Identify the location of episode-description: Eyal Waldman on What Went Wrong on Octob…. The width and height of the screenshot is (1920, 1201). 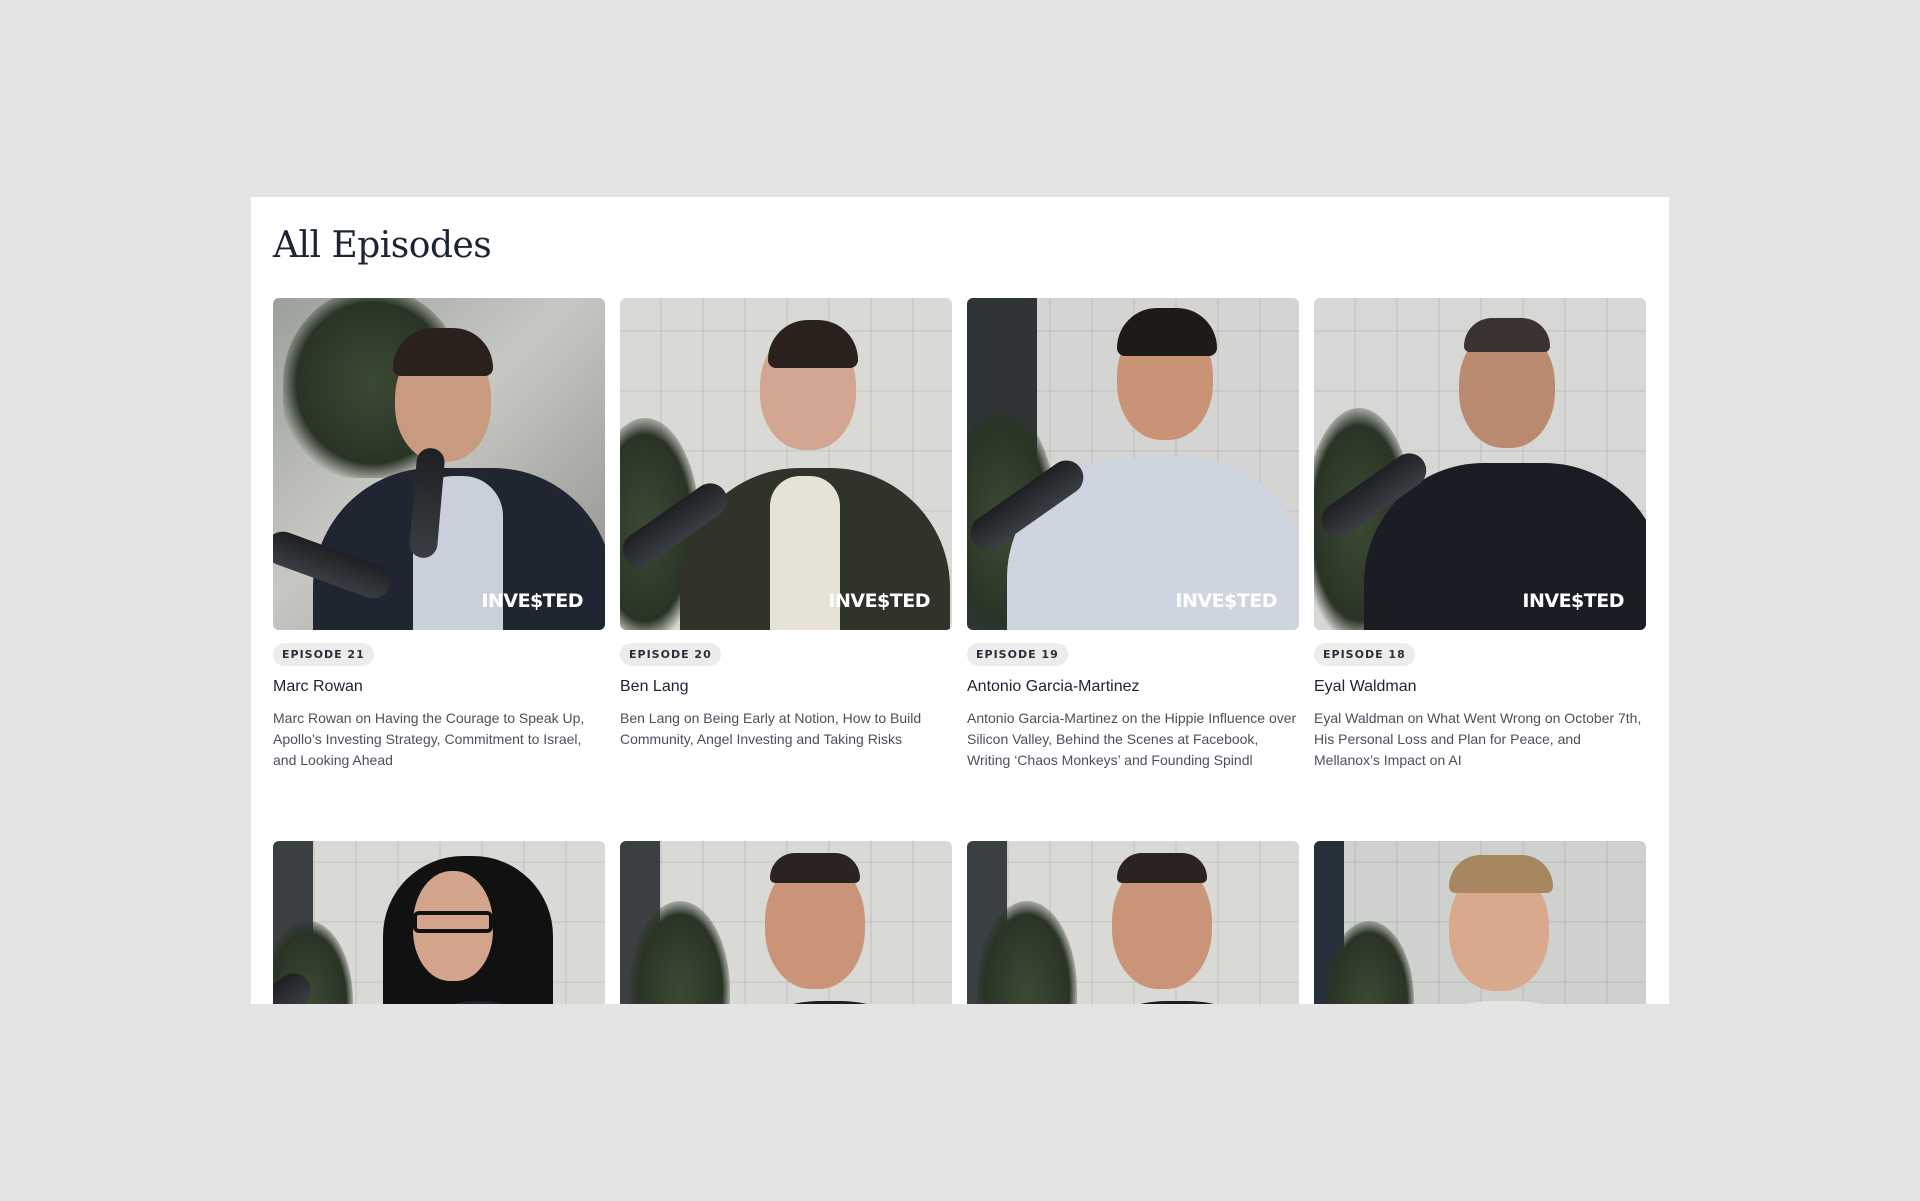
(1478, 739).